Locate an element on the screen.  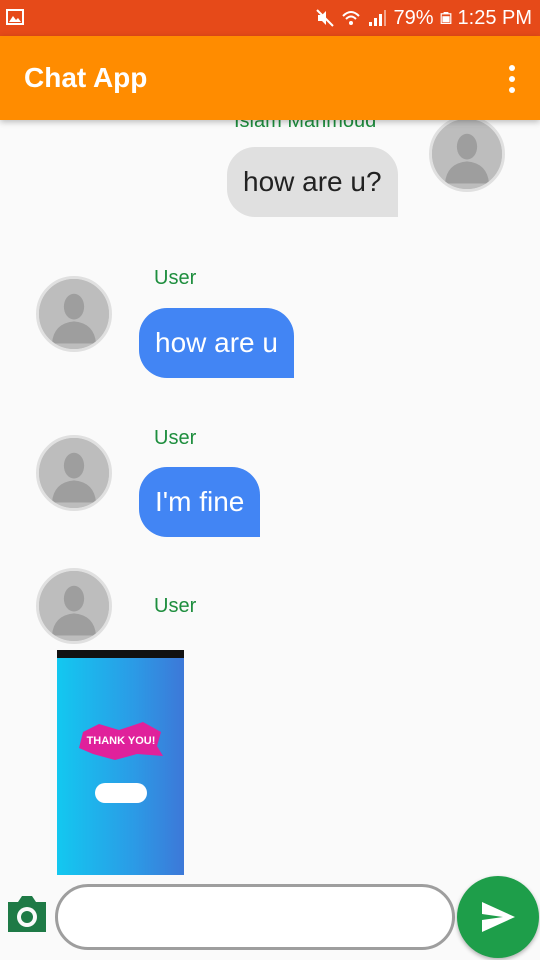
camera-icon is located at coordinates (27, 914).